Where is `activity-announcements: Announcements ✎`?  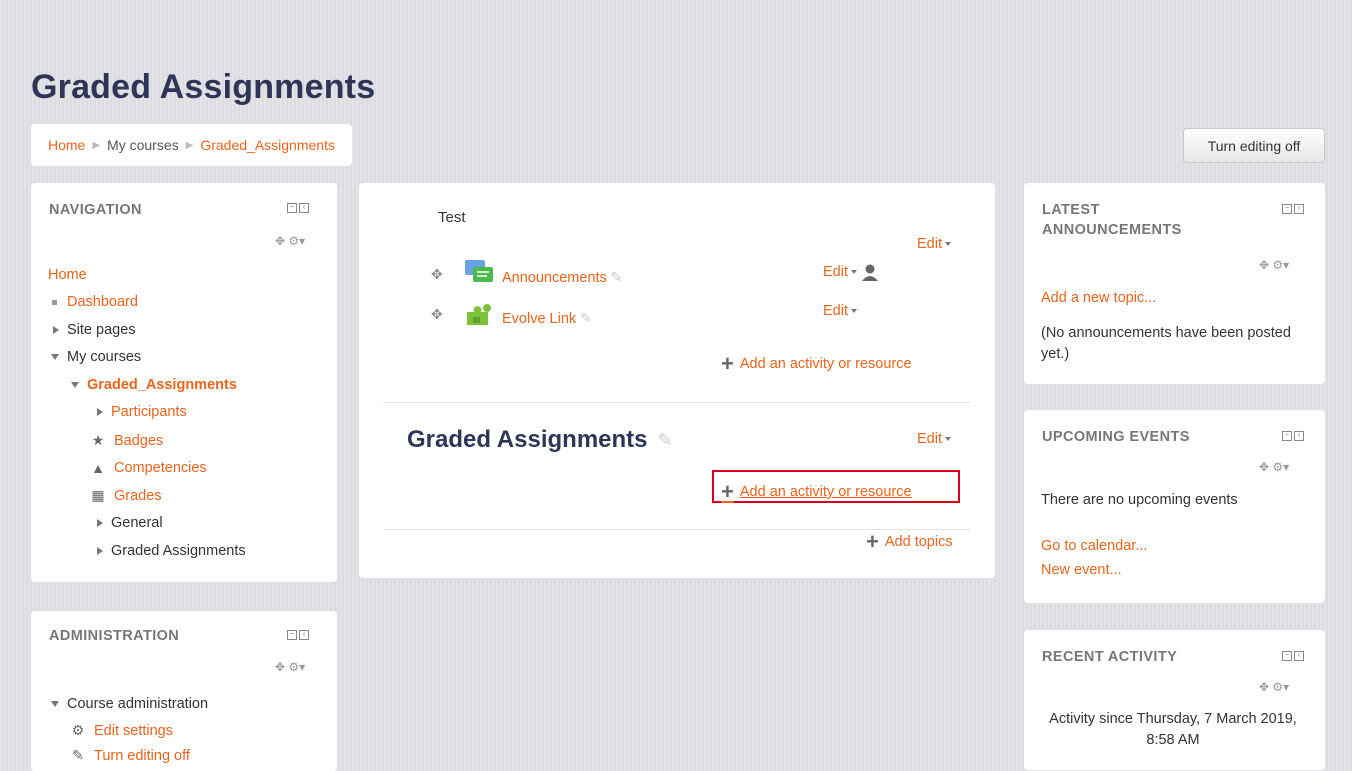
activity-announcements: Announcements ✎ is located at coordinates (562, 277).